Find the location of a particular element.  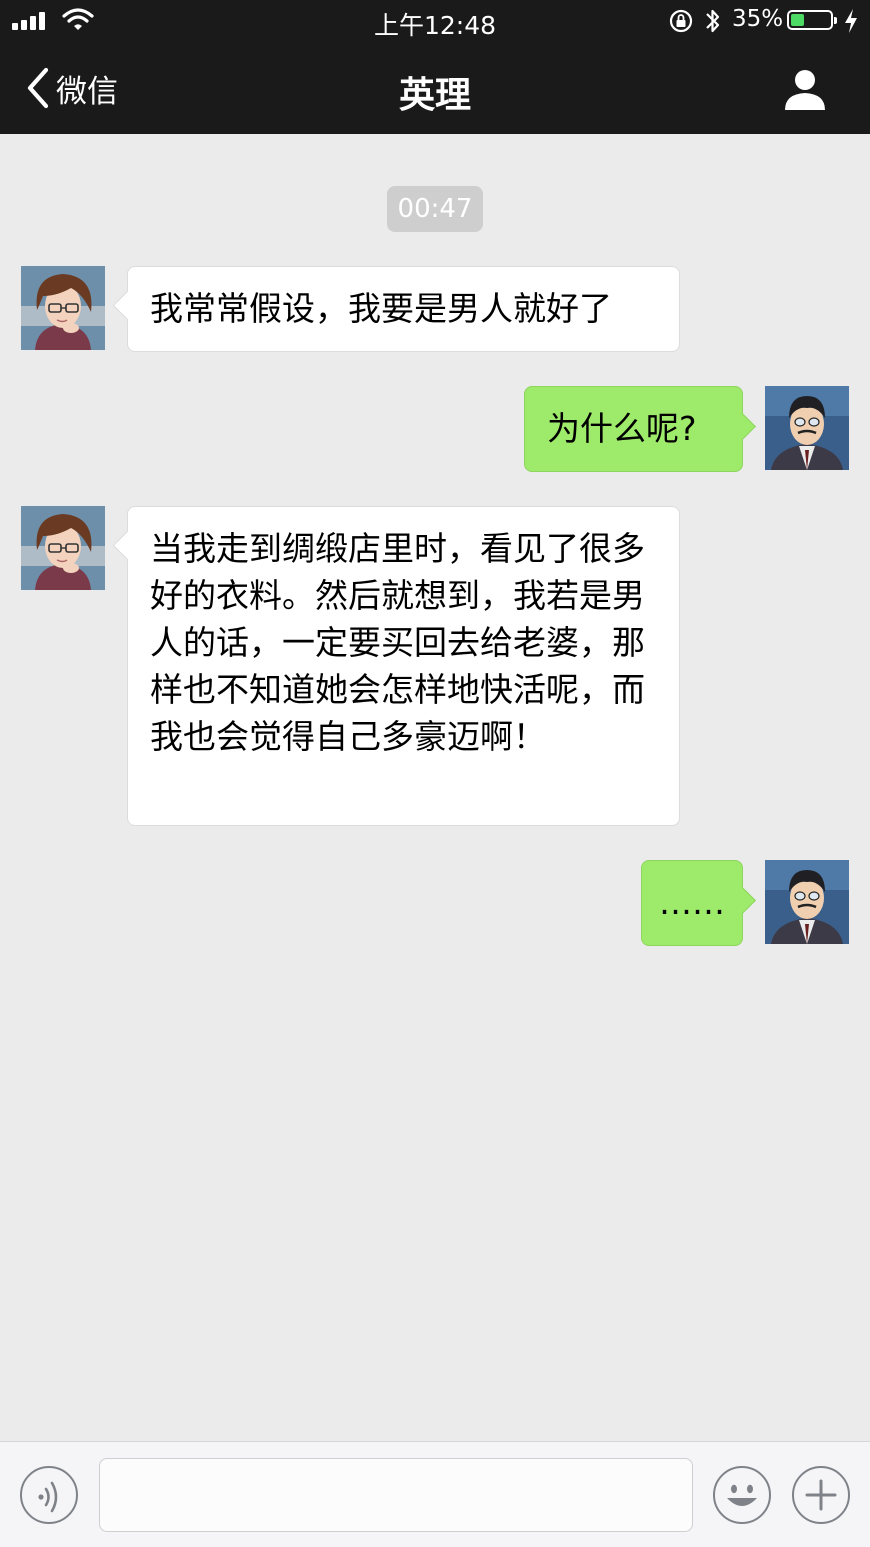

charging-bolt-icon is located at coordinates (851, 21).